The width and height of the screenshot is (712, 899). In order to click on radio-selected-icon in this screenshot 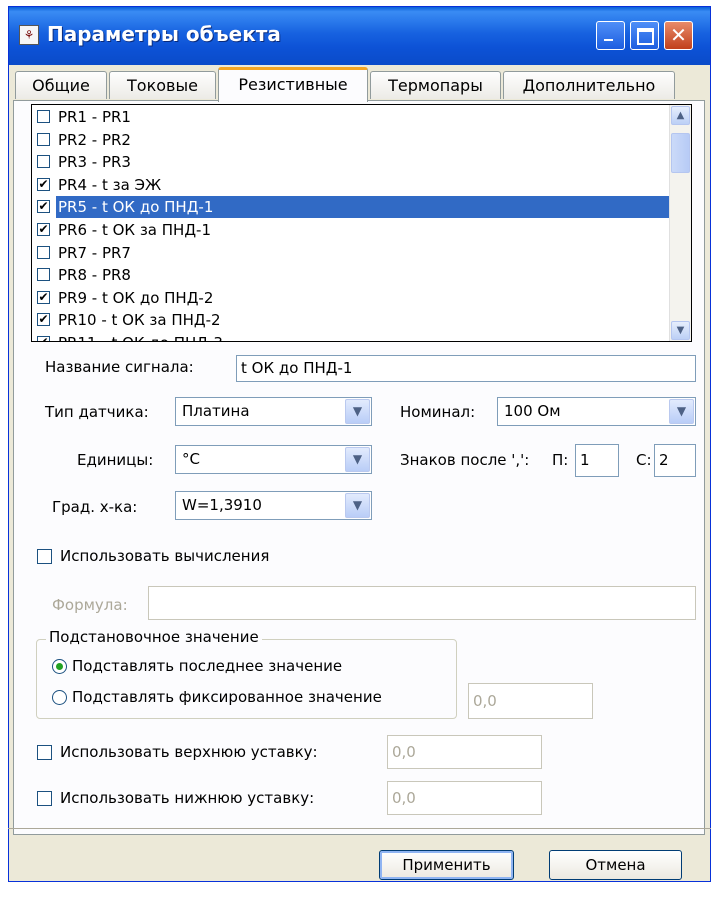, I will do `click(59, 666)`.